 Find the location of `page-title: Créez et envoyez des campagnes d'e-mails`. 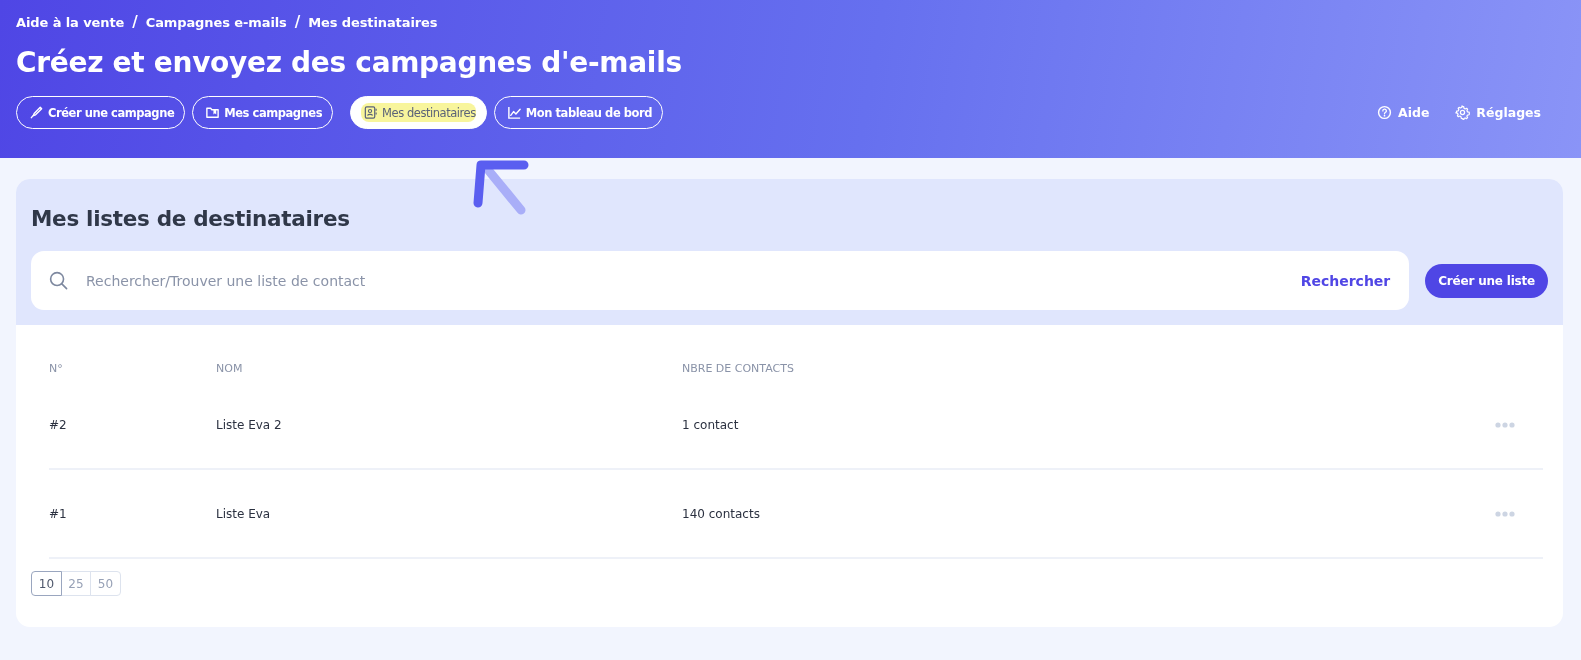

page-title: Créez et envoyez des campagnes d'e-mails is located at coordinates (349, 63).